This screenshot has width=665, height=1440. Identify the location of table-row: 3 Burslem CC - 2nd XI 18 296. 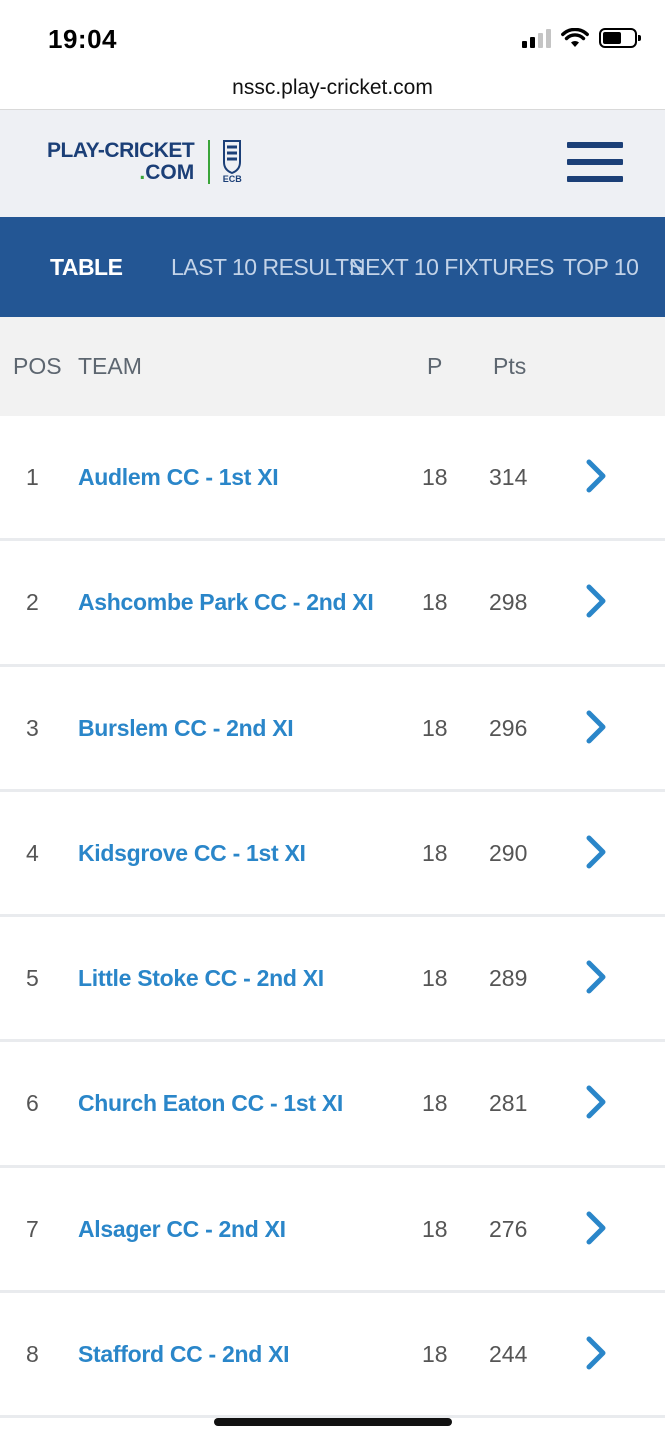
(332, 729).